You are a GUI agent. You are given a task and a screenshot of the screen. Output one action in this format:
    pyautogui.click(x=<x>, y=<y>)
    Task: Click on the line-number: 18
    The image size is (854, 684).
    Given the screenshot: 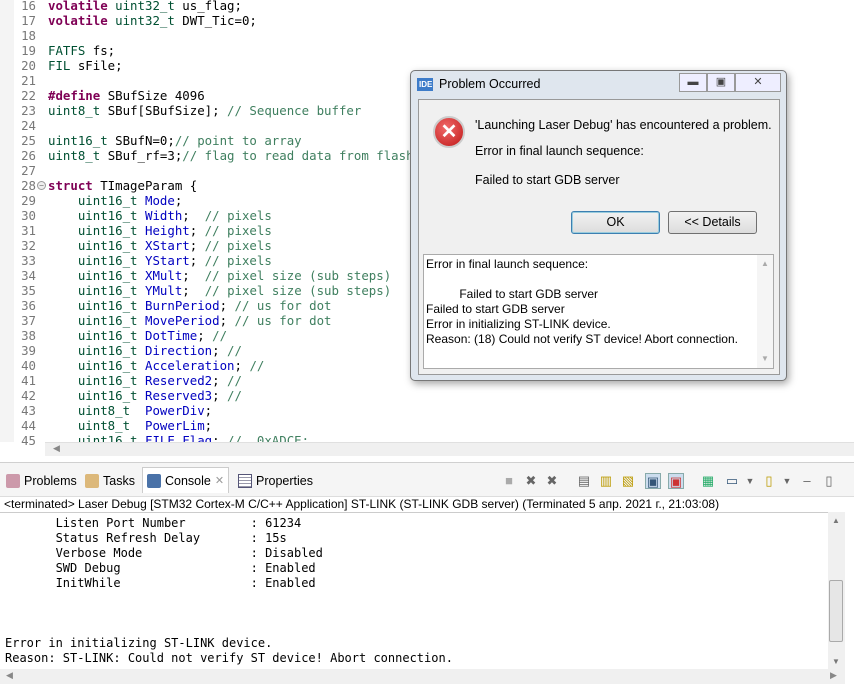 What is the action you would take?
    pyautogui.click(x=28, y=35)
    